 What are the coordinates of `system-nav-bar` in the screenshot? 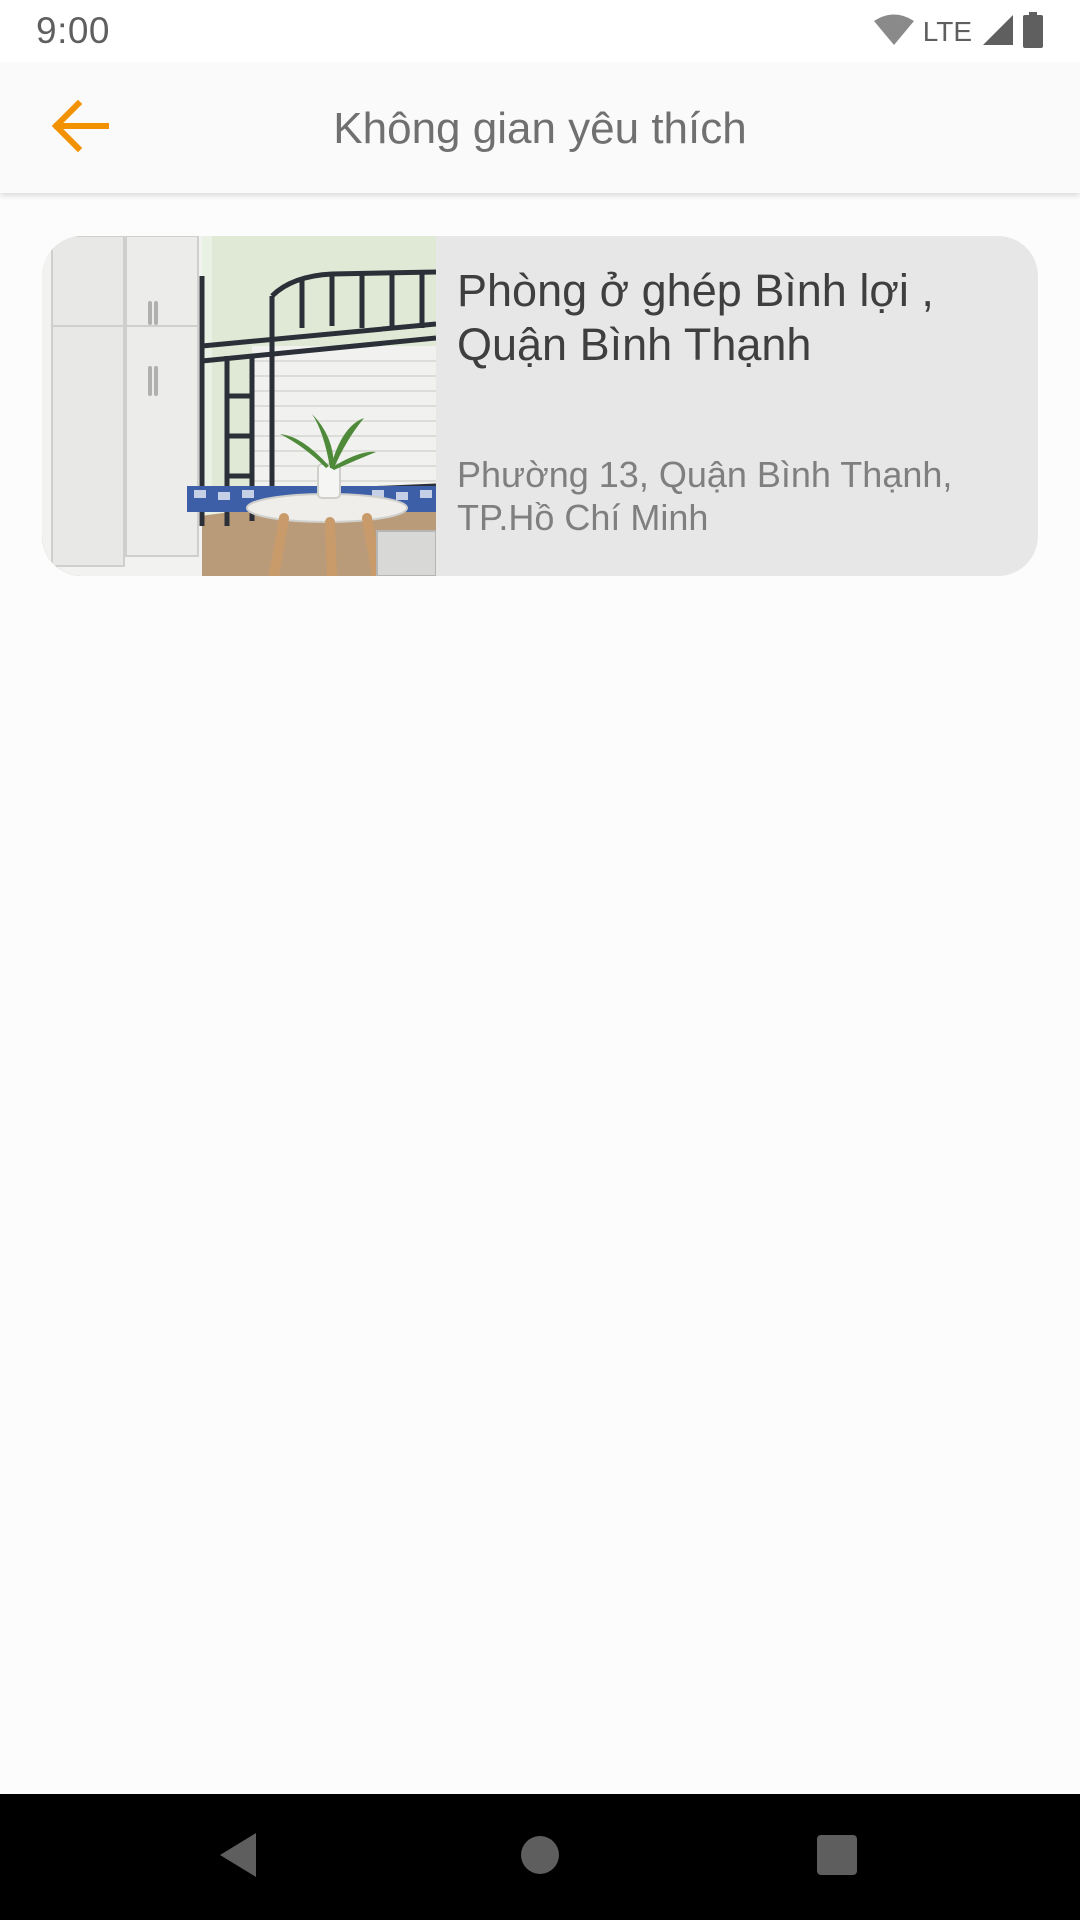 It's located at (540, 1857).